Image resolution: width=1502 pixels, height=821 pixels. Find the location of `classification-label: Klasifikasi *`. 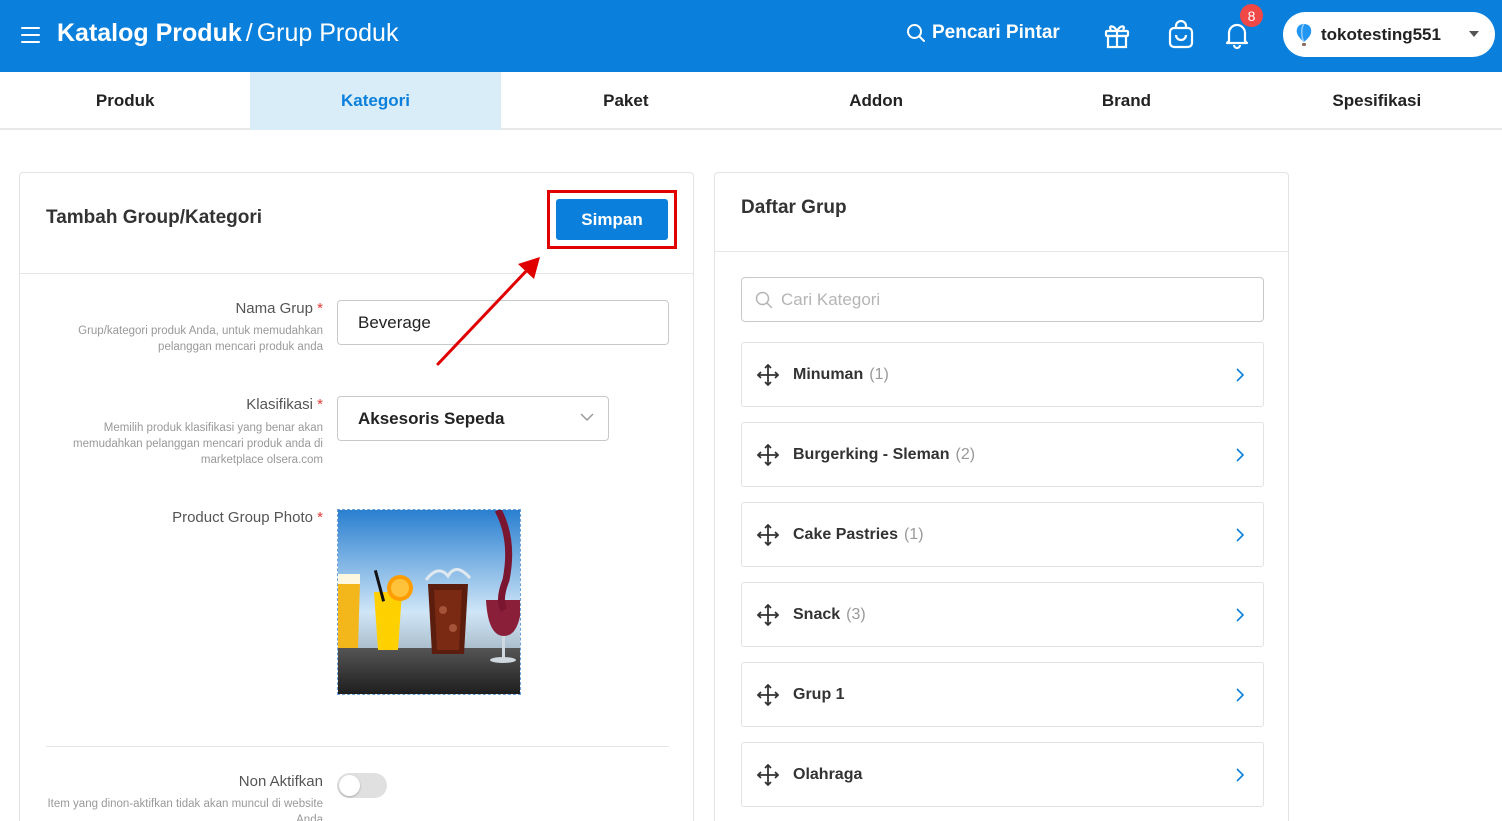

classification-label: Klasifikasi * is located at coordinates (284, 404).